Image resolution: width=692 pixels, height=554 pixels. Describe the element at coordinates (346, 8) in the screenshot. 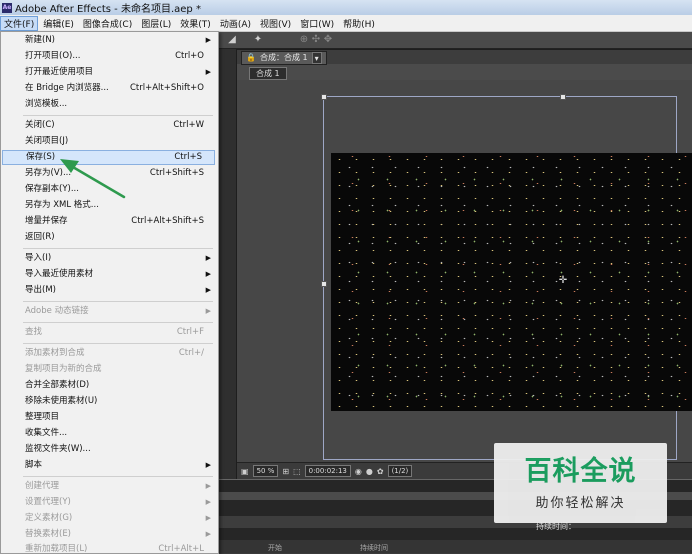

I see `window-titlebar: Ae Adobe After Effects - 未命名项目.aep *` at that location.